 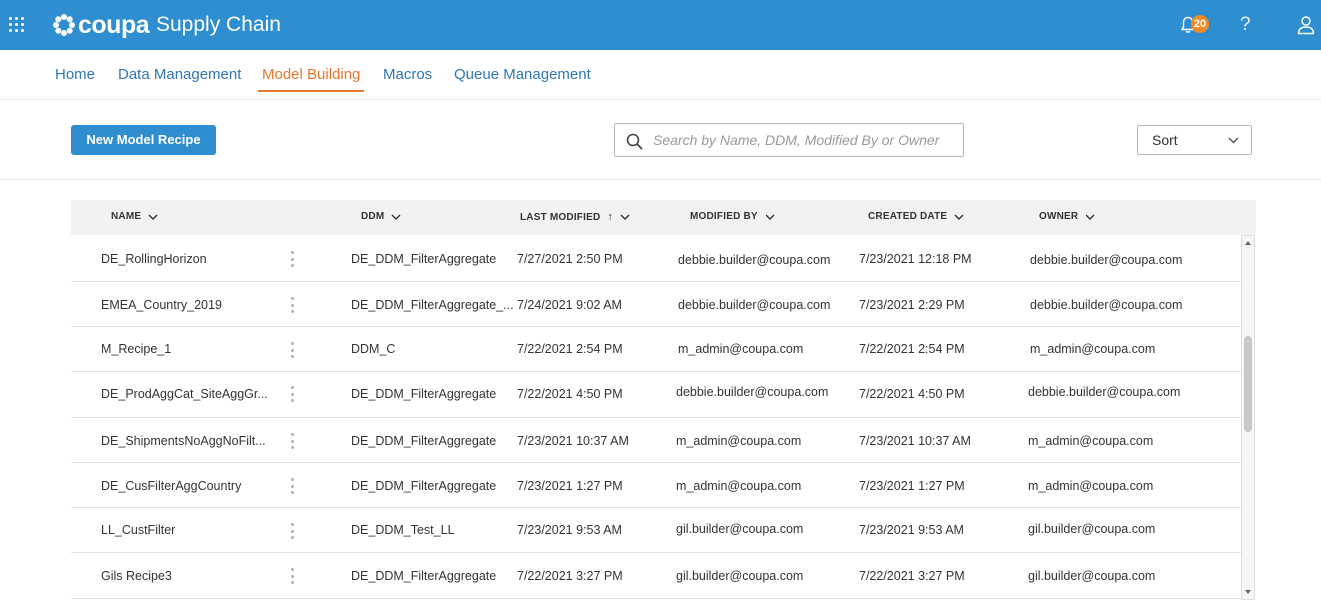 What do you see at coordinates (1165, 140) in the screenshot?
I see `sort-label: Sort` at bounding box center [1165, 140].